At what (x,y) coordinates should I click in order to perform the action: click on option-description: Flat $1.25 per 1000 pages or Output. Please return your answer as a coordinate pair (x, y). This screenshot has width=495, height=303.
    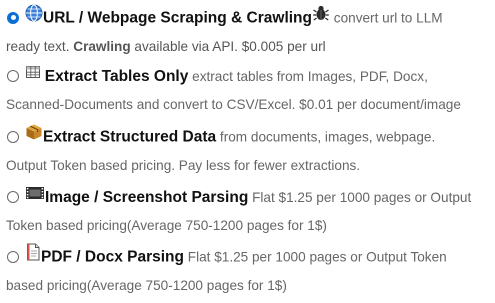
    Looking at the image, I should click on (362, 198).